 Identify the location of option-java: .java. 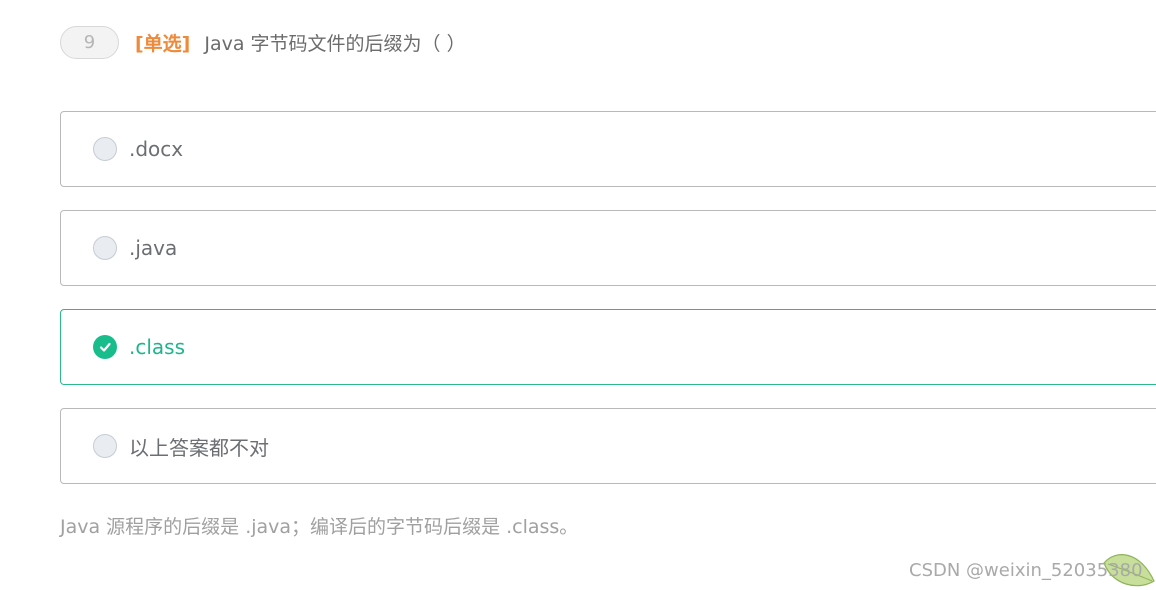
(608, 248).